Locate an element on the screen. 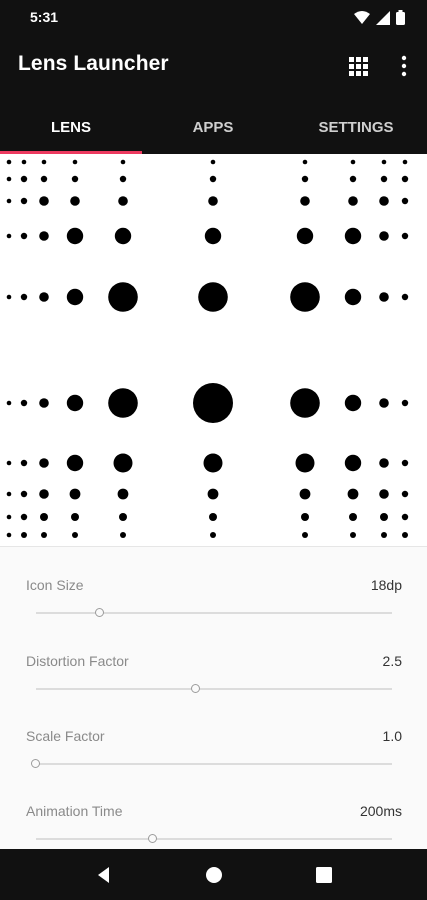 The image size is (427, 900). more-vert-icon is located at coordinates (404, 66).